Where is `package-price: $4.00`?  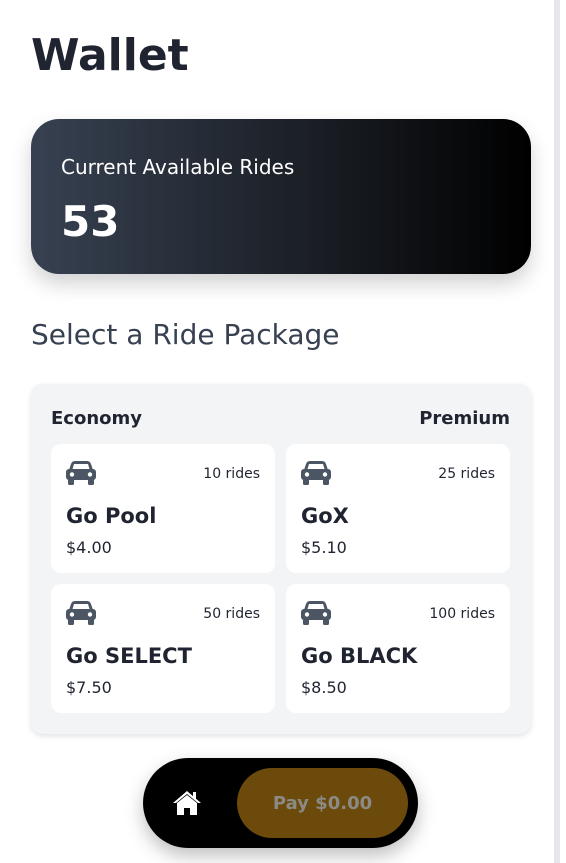
package-price: $4.00 is located at coordinates (89, 547).